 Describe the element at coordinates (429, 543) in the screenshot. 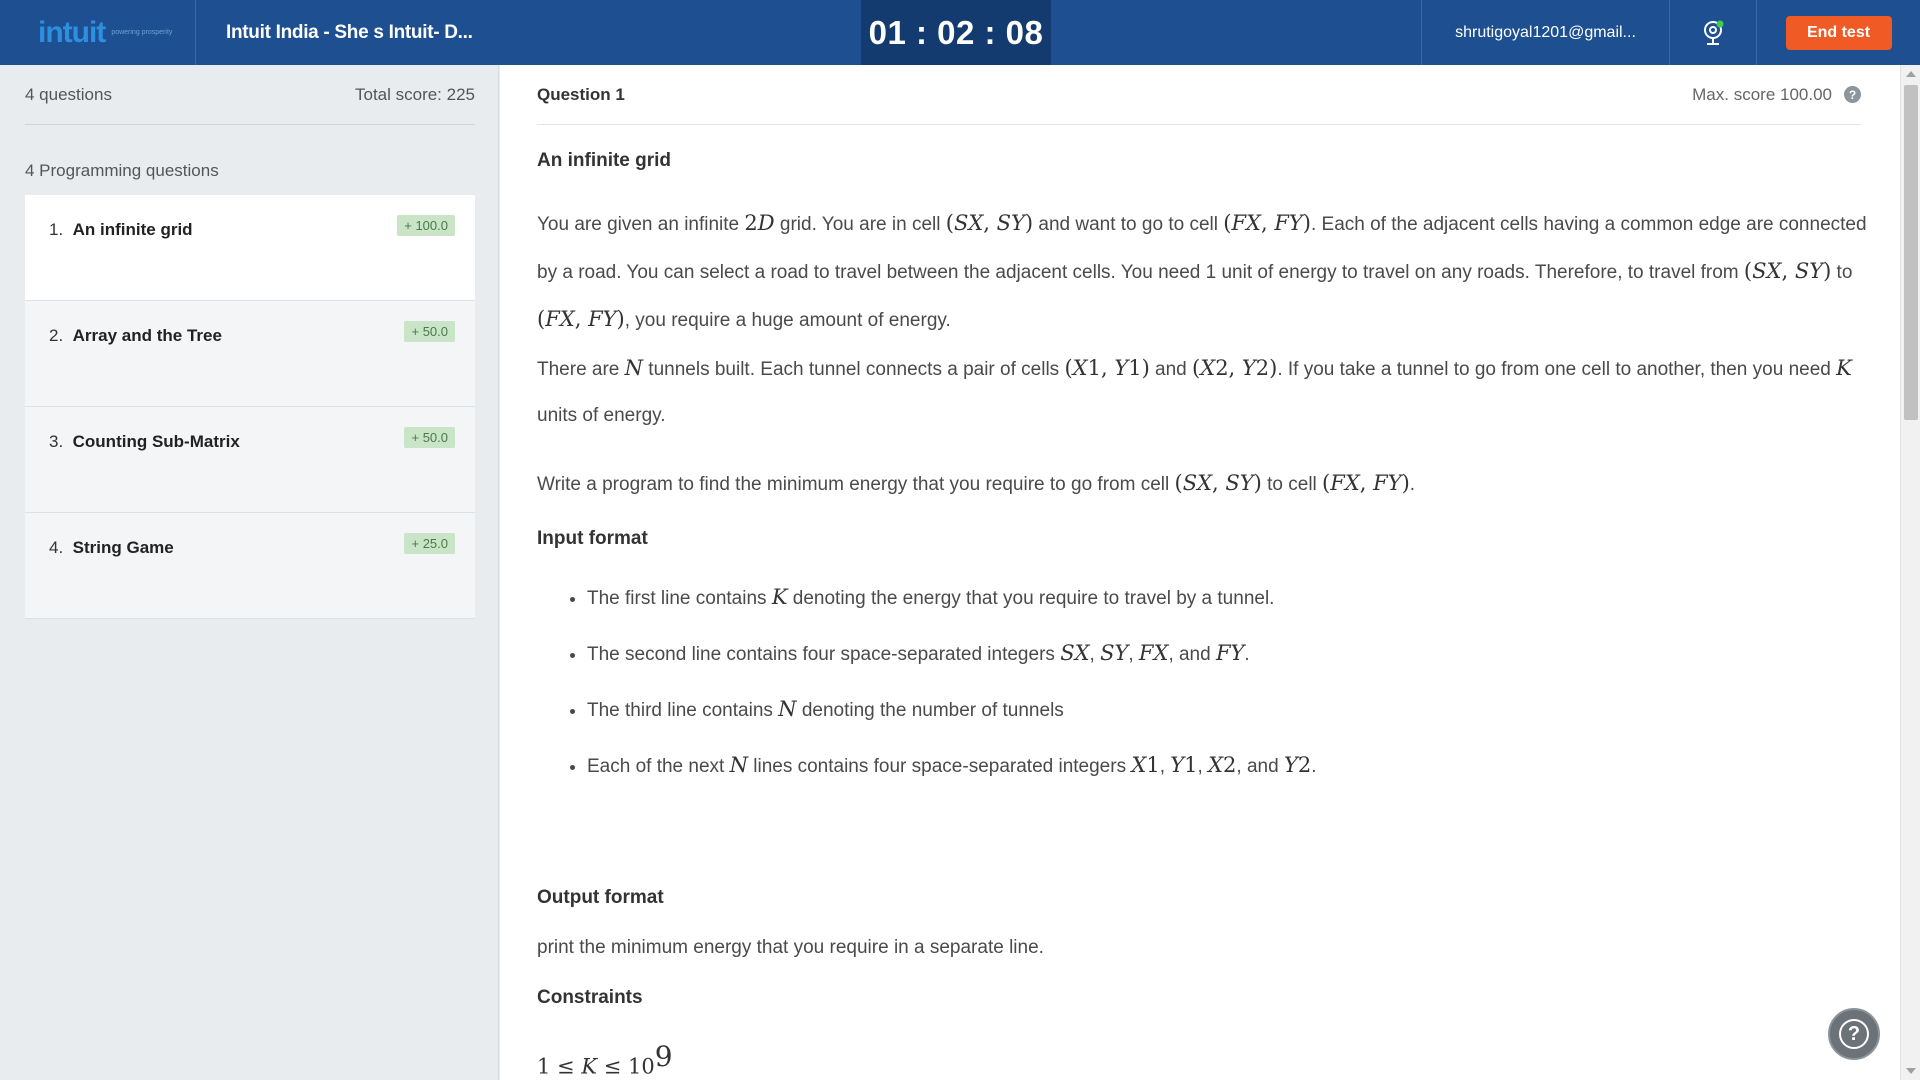

I see `score-badge: + 25.0` at that location.